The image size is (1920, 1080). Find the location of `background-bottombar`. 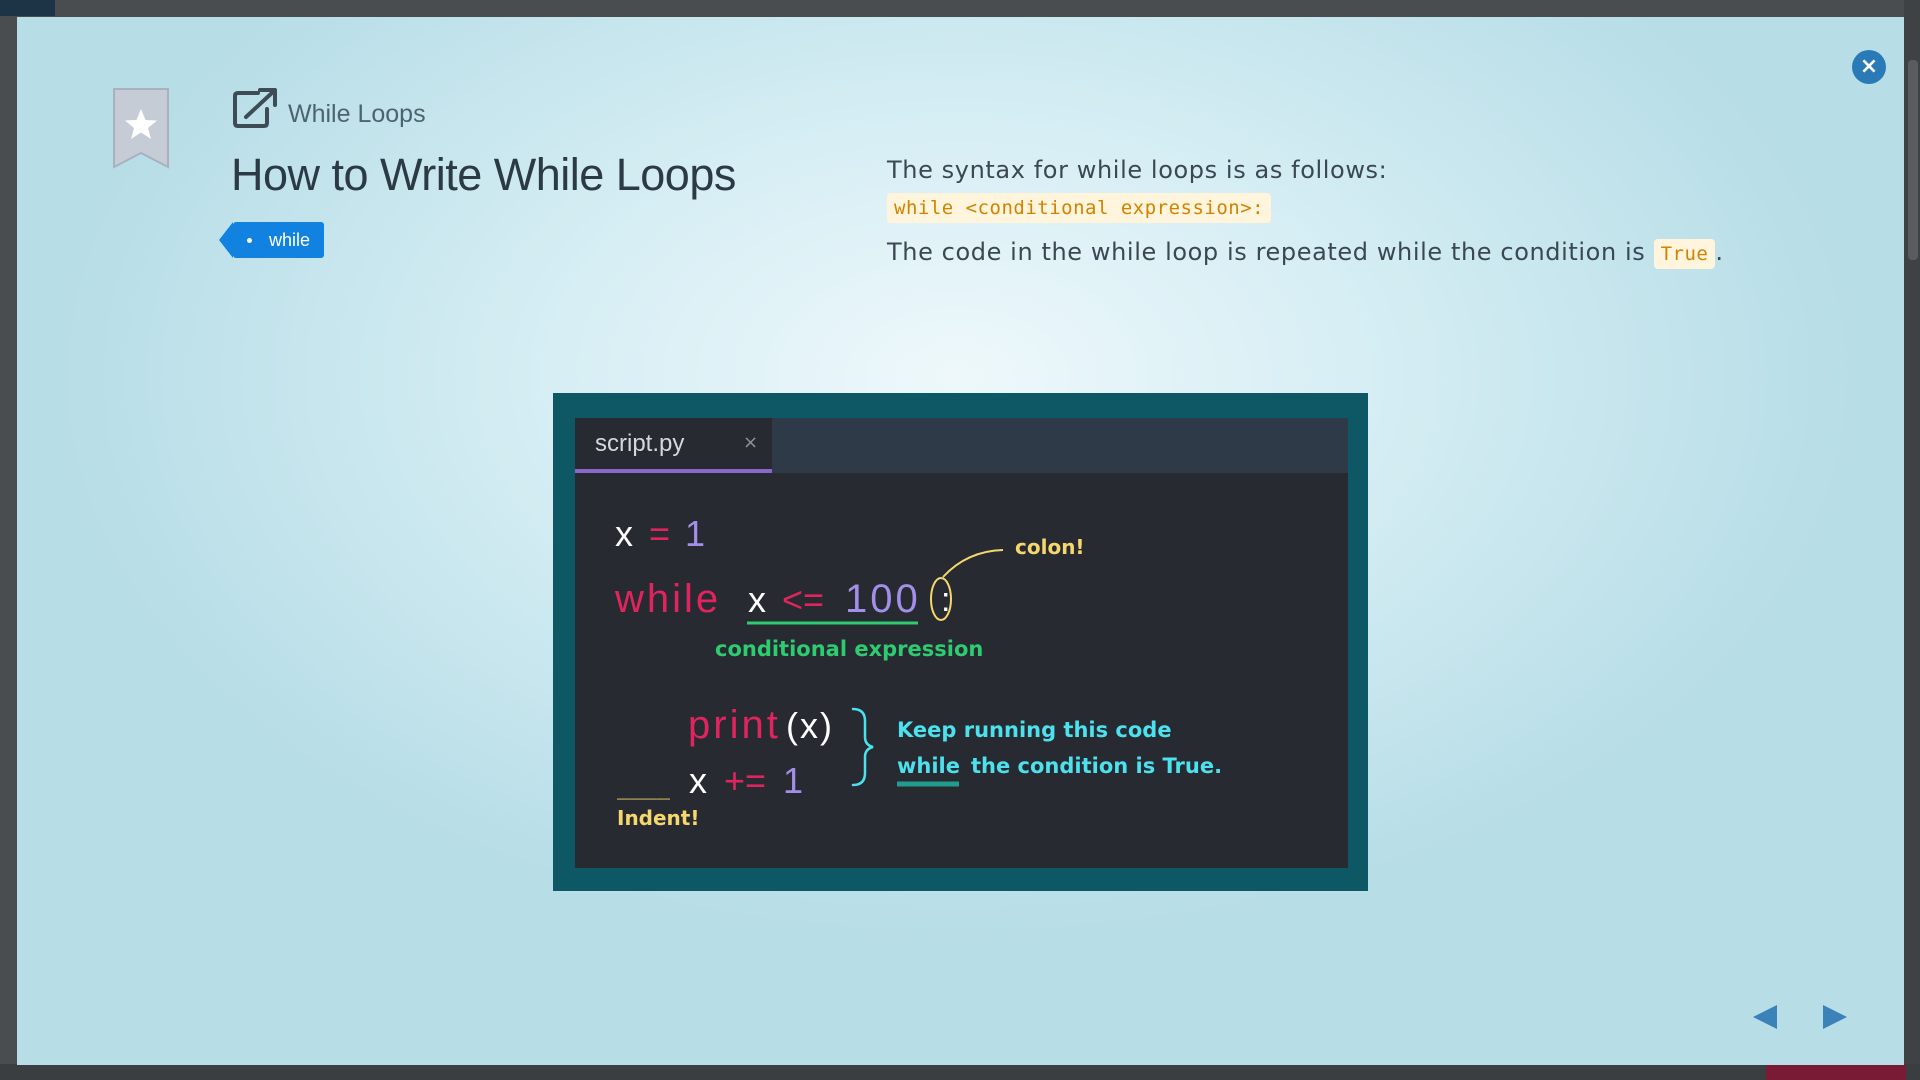

background-bottombar is located at coordinates (960, 1072).